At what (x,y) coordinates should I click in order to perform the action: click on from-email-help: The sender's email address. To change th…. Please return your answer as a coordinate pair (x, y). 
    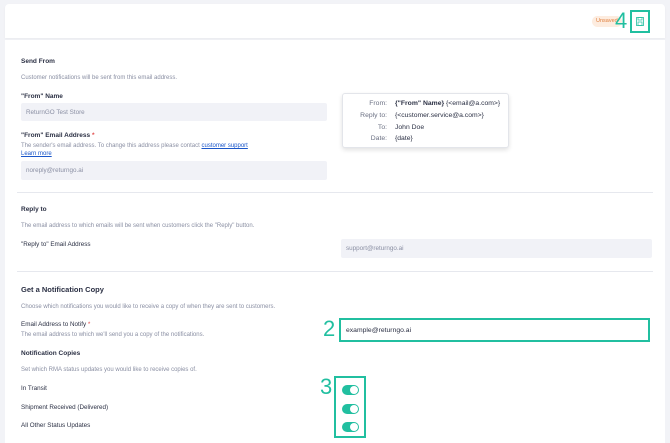
    Looking at the image, I should click on (134, 146).